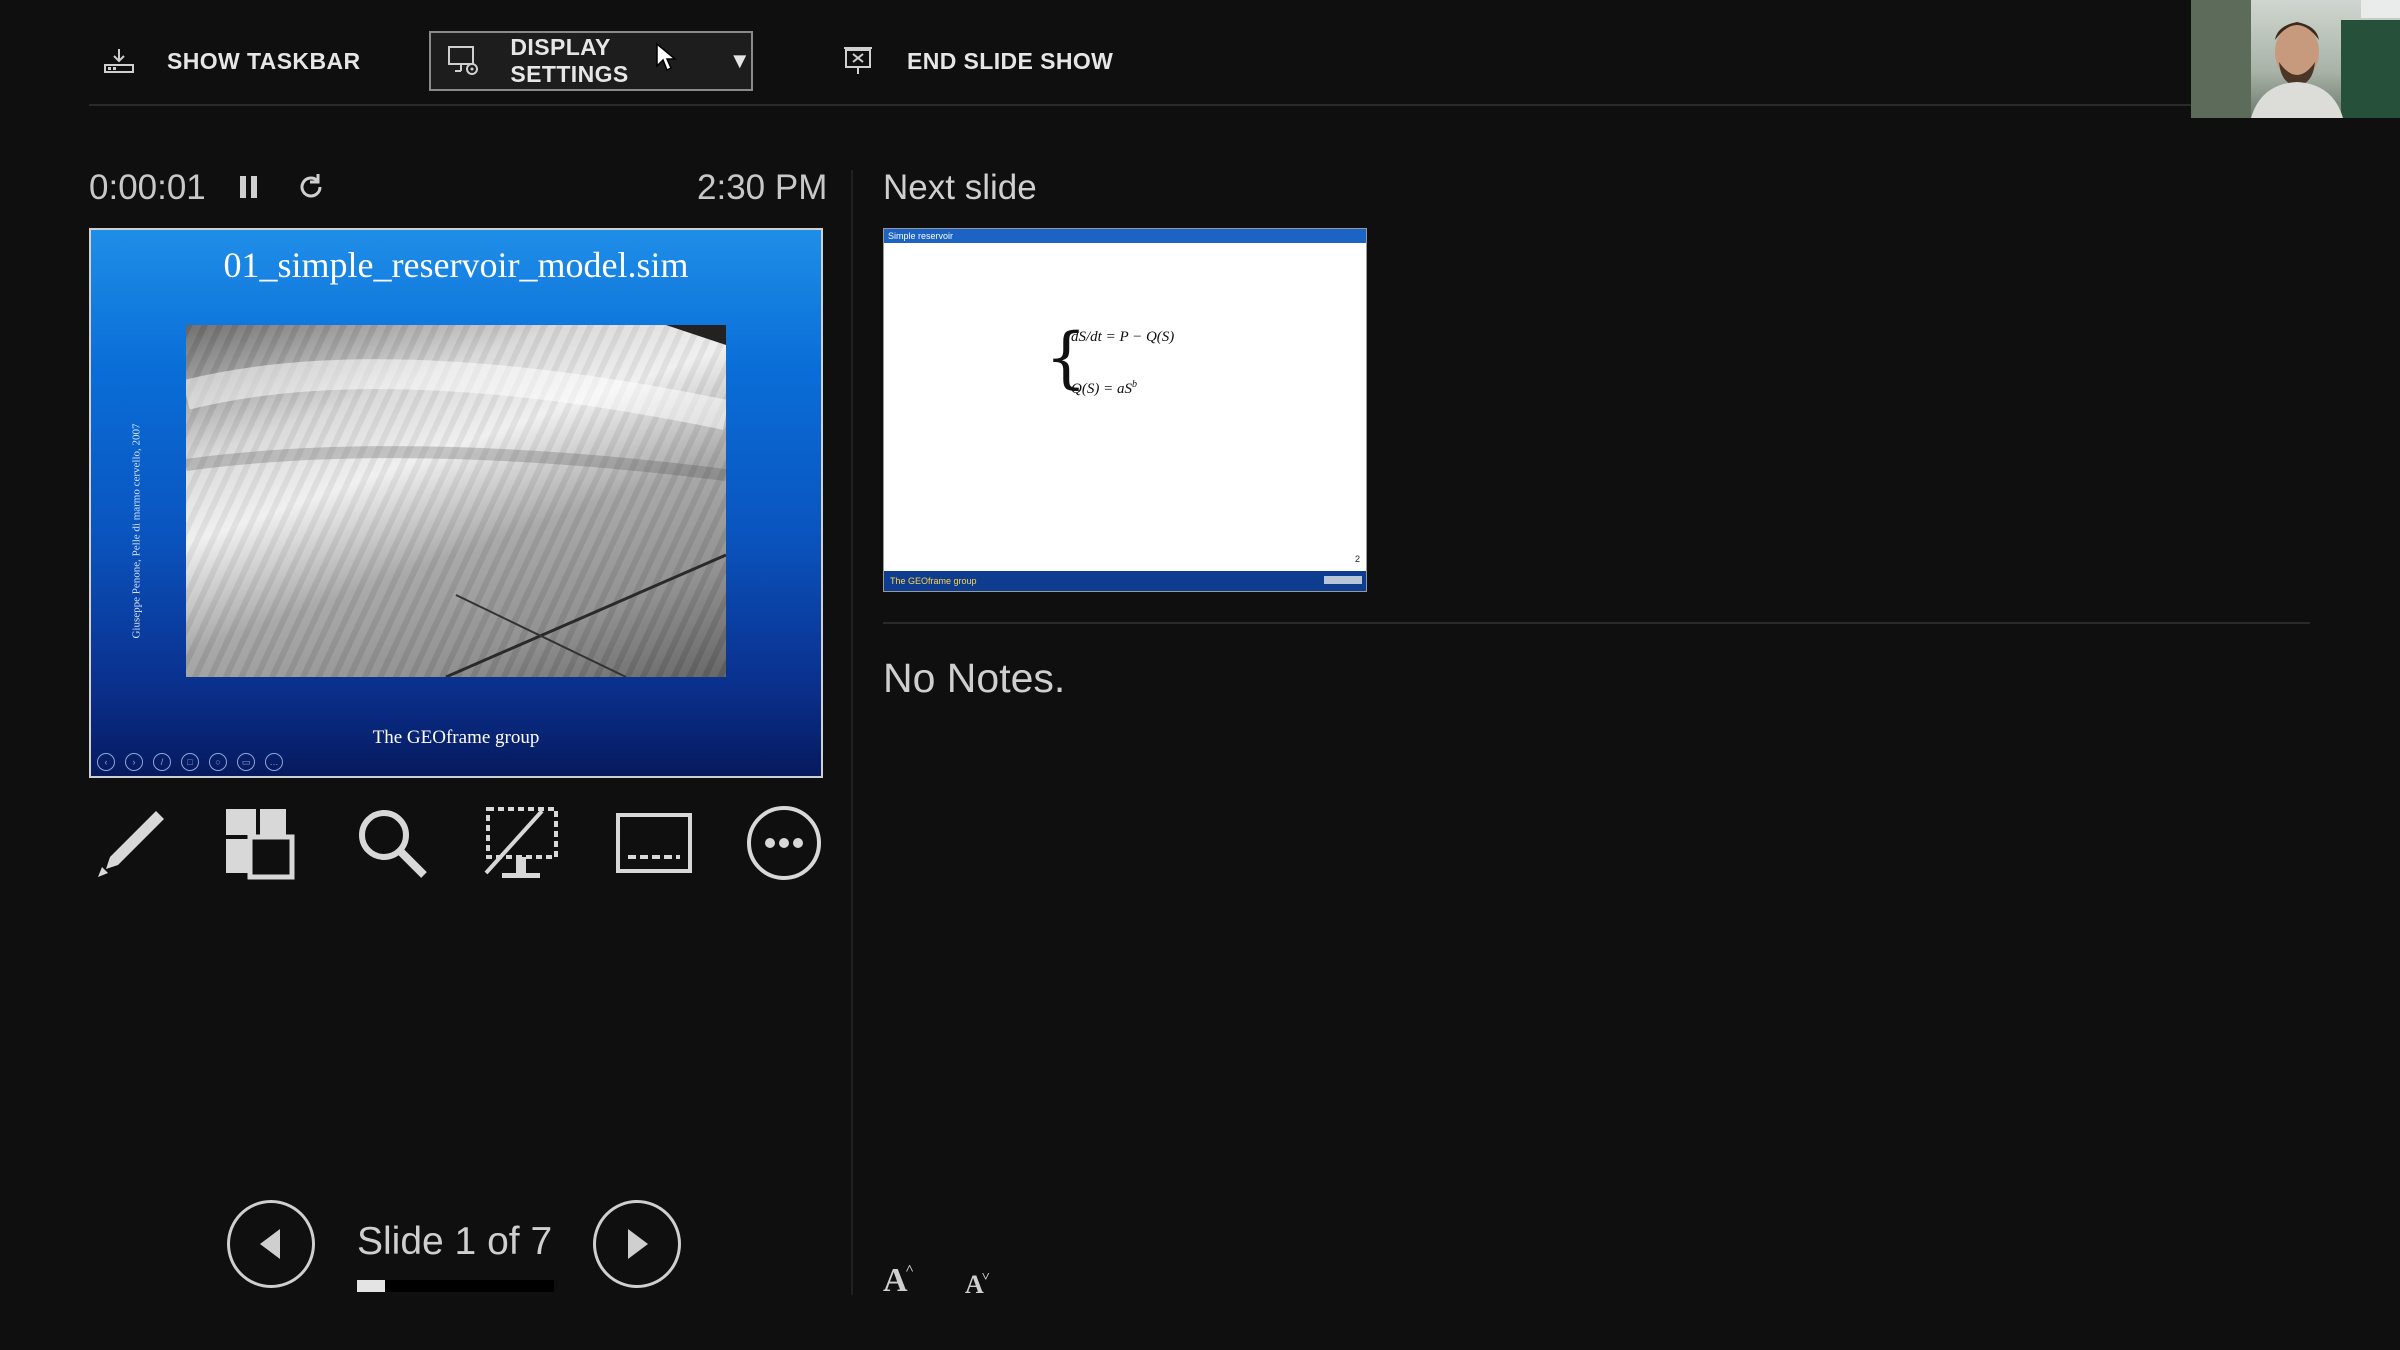 The image size is (2400, 1350). I want to click on footer-nav-bar, so click(1343, 580).